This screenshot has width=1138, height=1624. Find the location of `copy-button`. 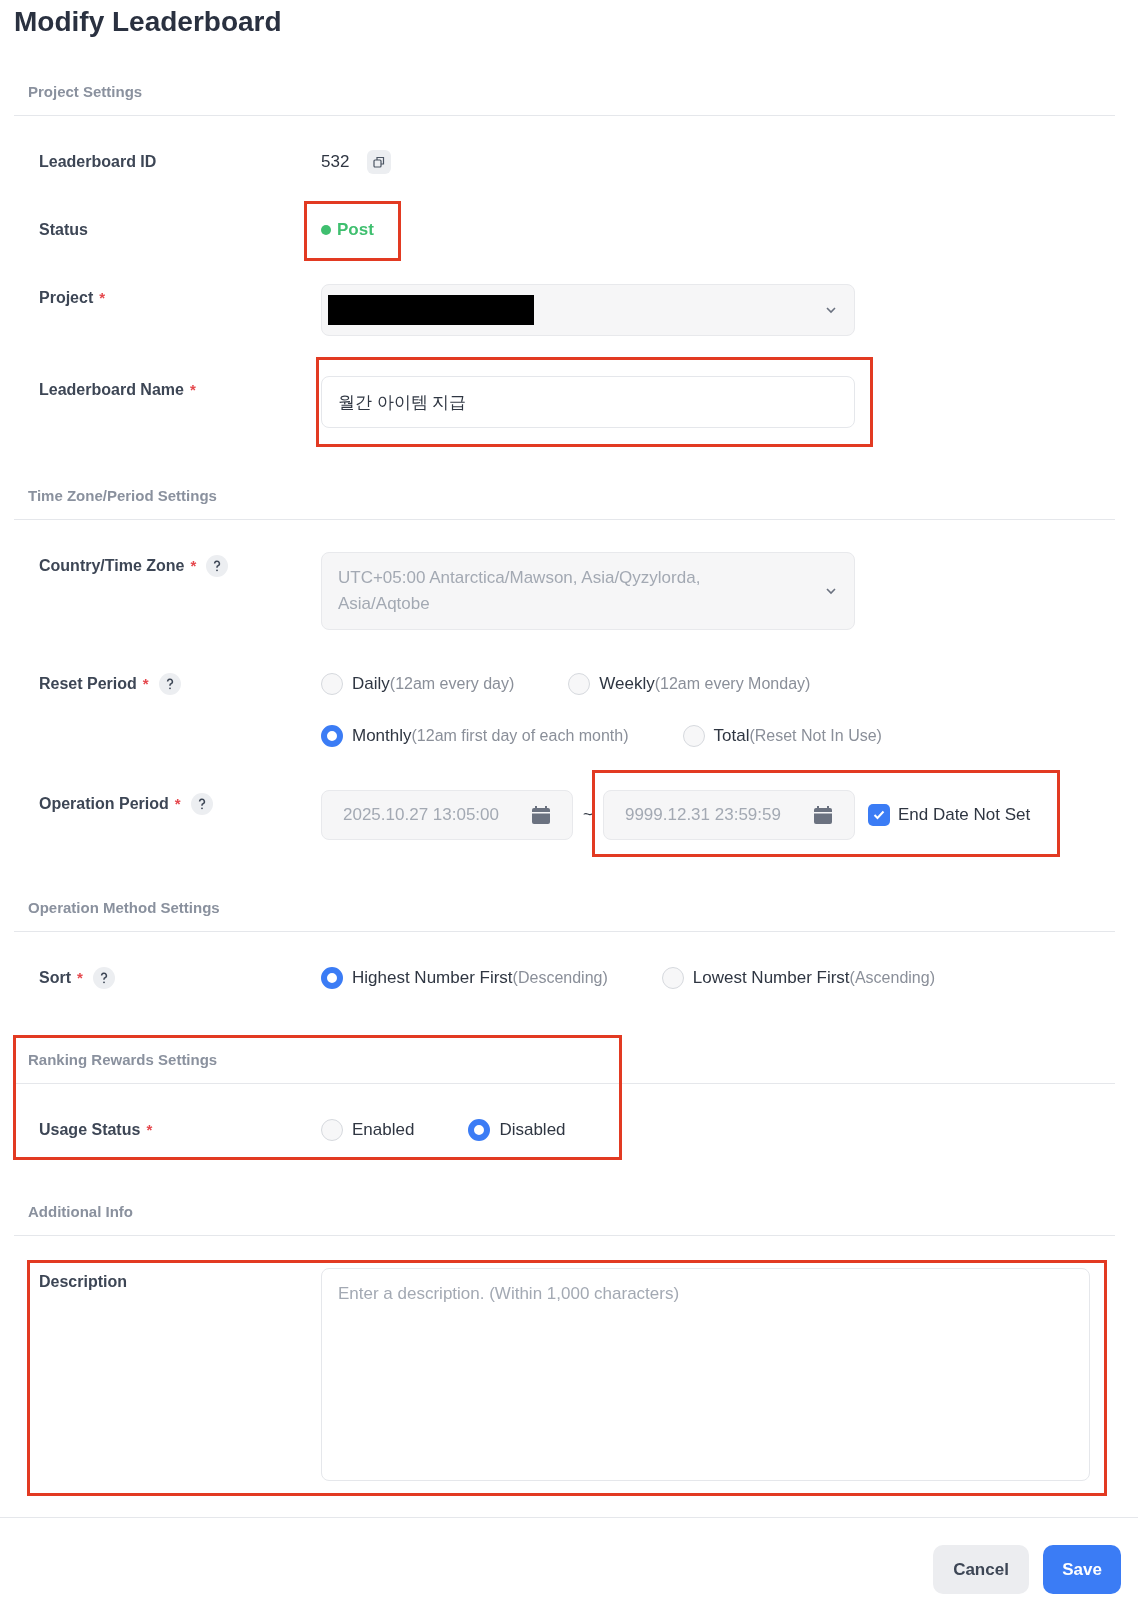

copy-button is located at coordinates (379, 162).